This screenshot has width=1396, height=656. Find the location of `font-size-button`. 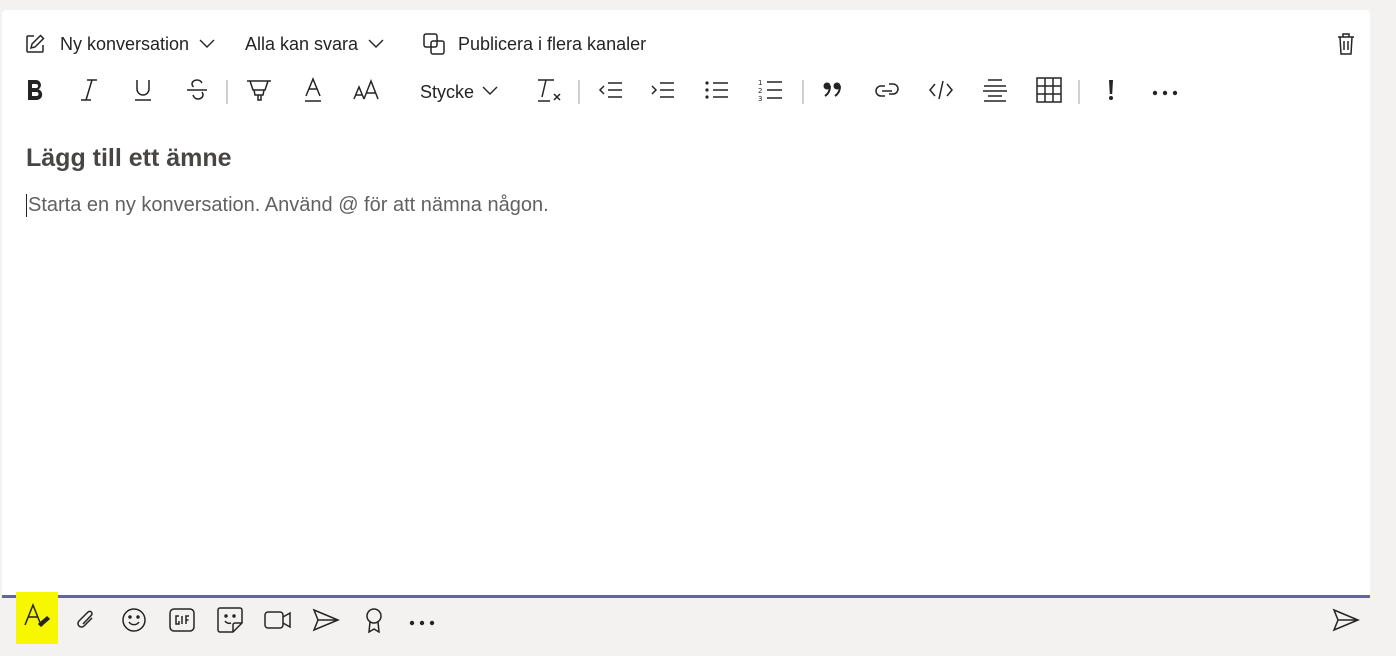

font-size-button is located at coordinates (366, 92).